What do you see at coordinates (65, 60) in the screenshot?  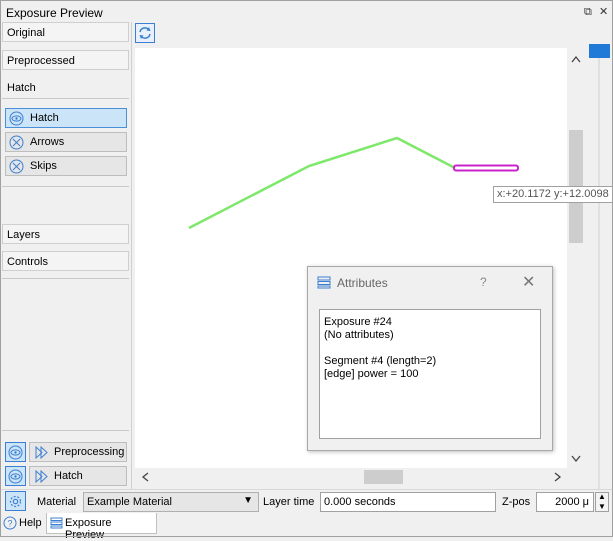 I see `section-preprocessed: Preprocessed` at bounding box center [65, 60].